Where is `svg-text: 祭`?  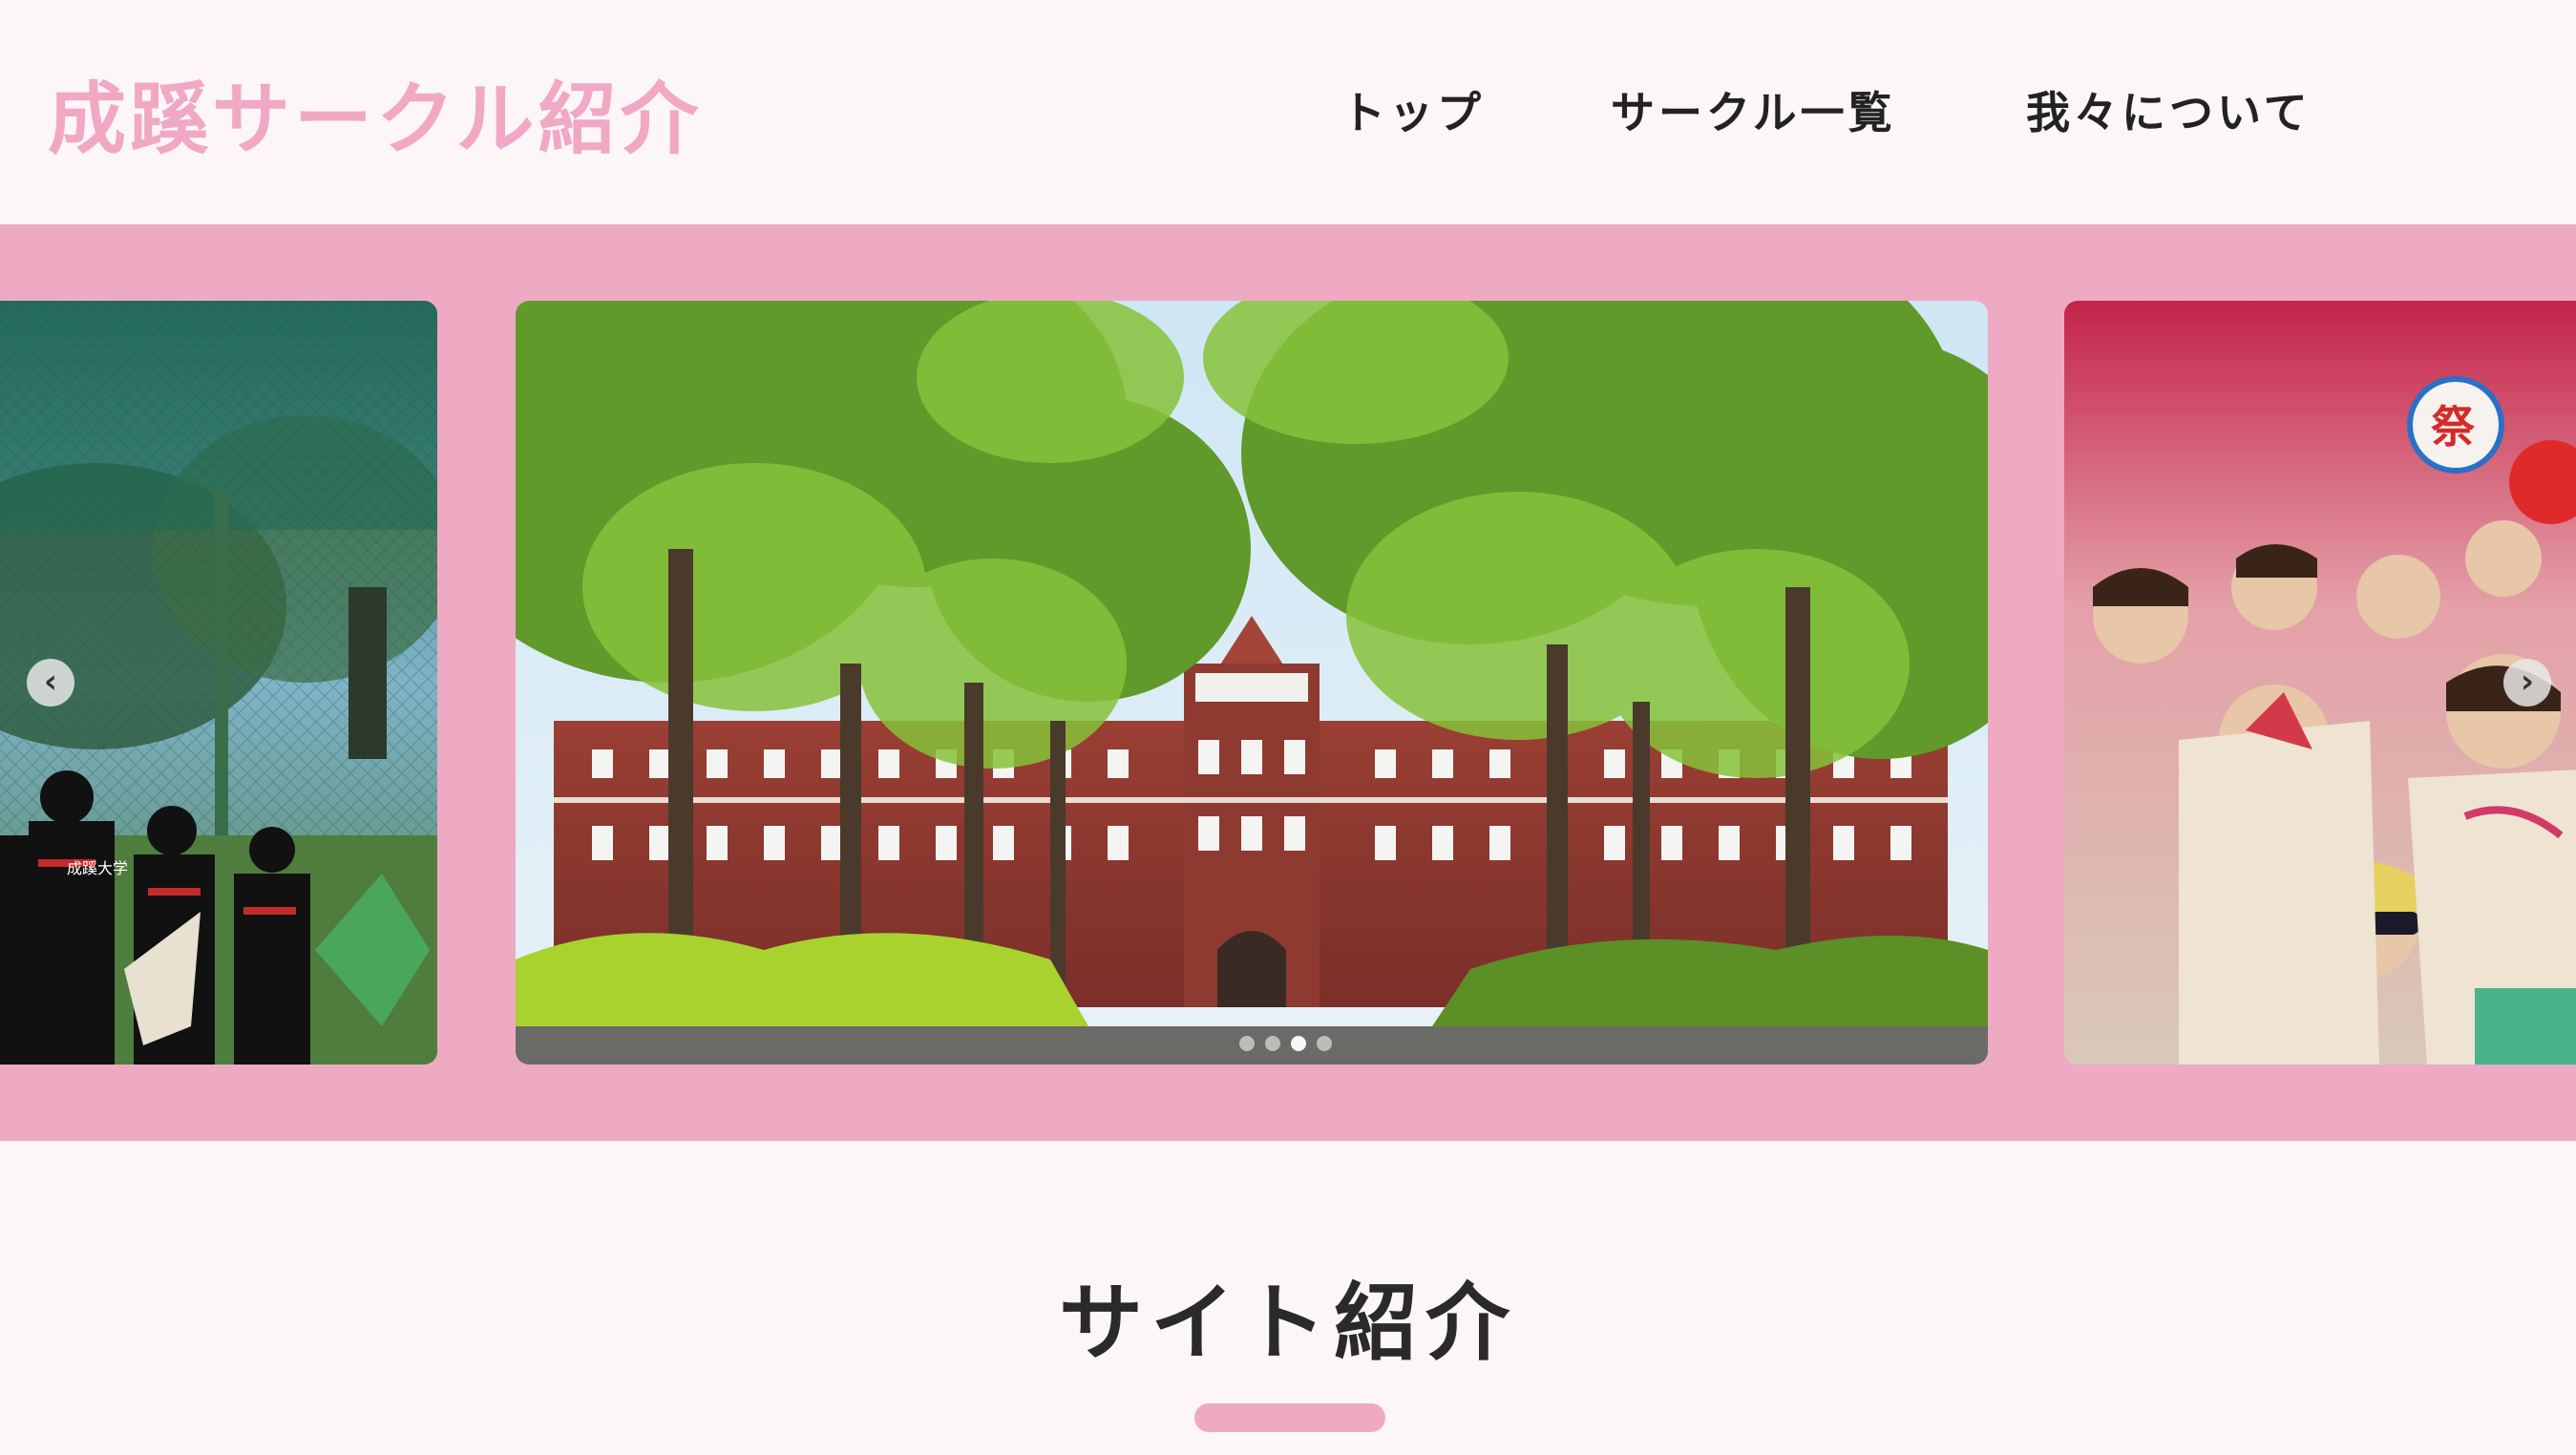 svg-text: 祭 is located at coordinates (2453, 427).